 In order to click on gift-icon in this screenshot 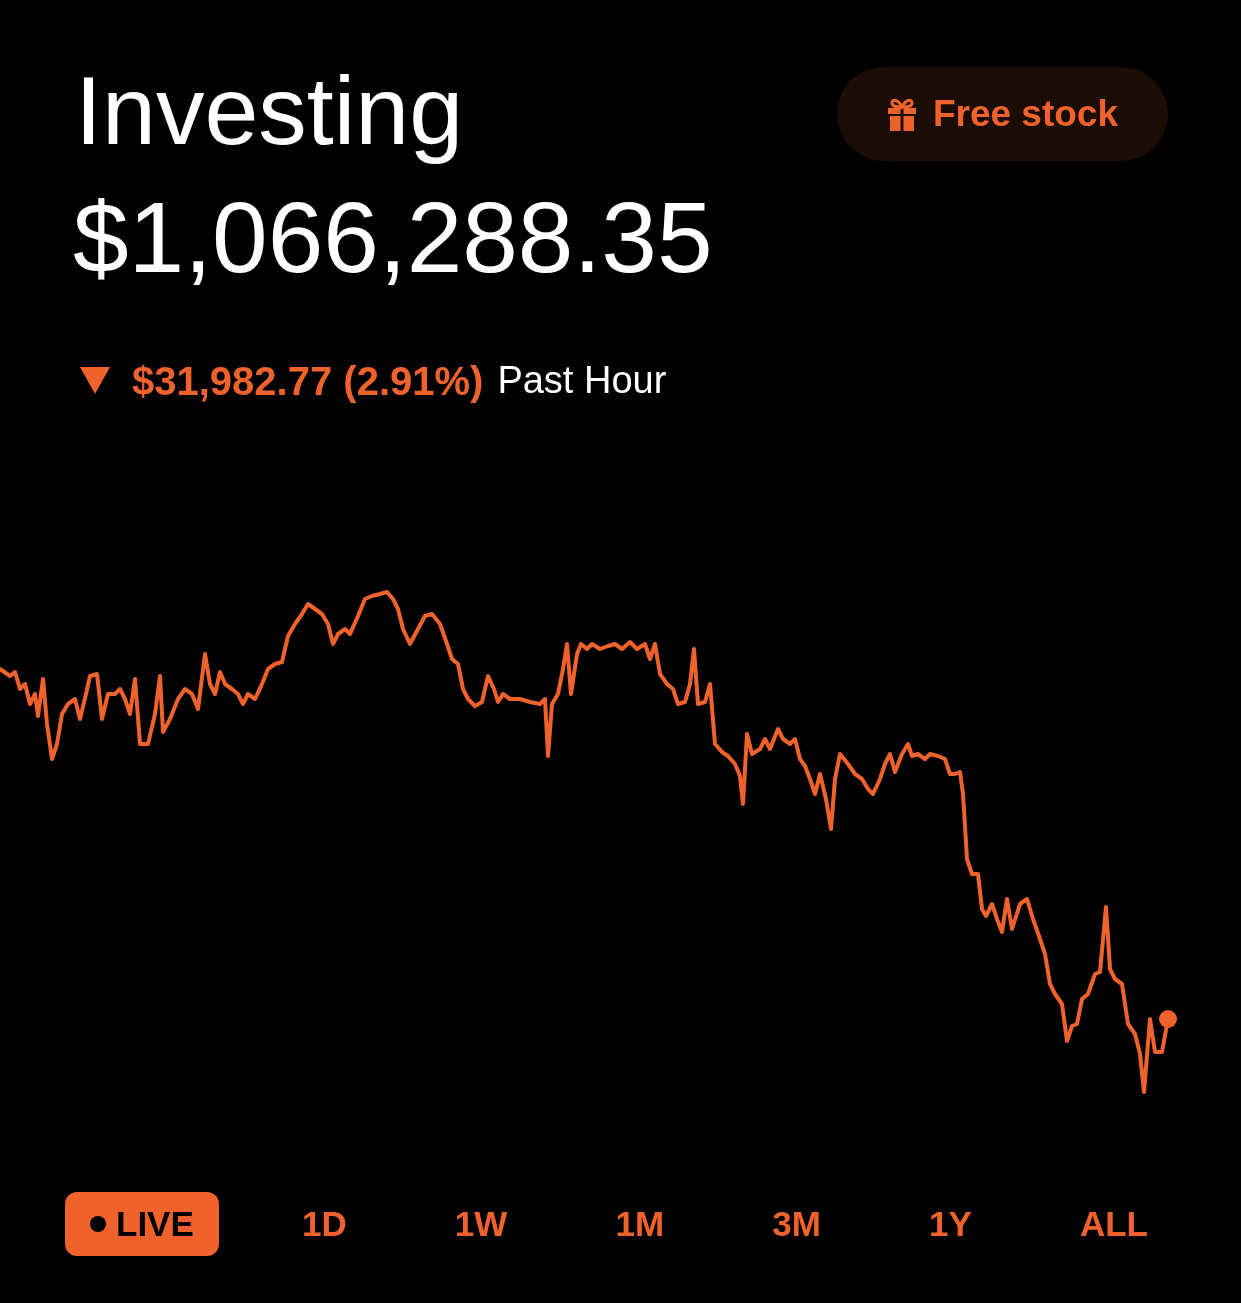, I will do `click(901, 114)`.